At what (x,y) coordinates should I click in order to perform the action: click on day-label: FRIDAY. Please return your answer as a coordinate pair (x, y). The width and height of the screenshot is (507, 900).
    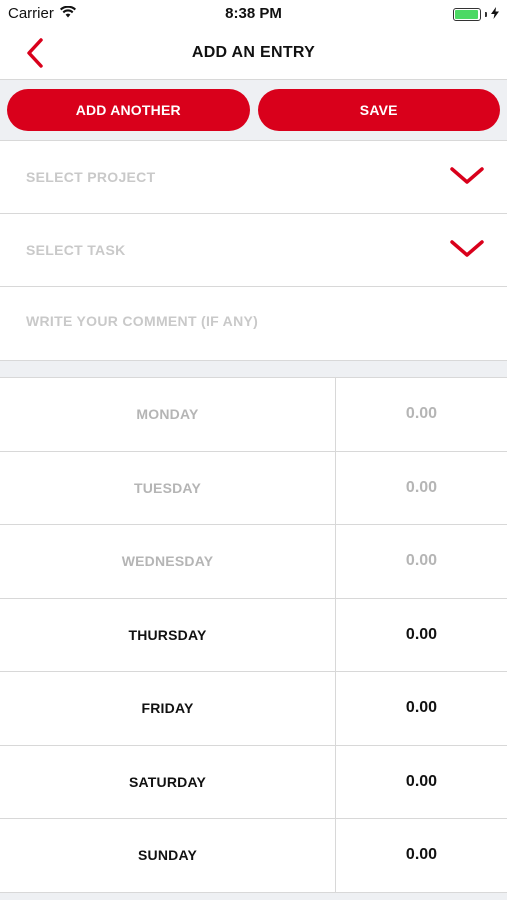
    Looking at the image, I should click on (168, 708).